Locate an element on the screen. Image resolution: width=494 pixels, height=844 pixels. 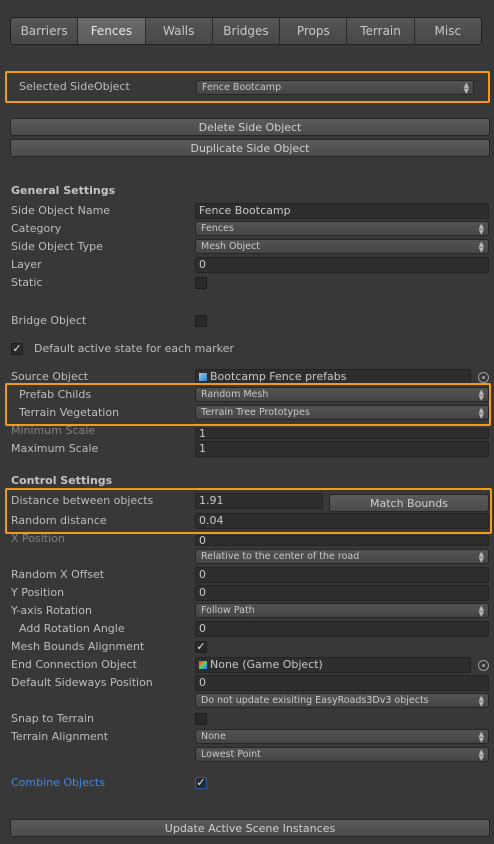
x-position-mode-dropdown: Relative to the center of the road ▲ ▼ is located at coordinates (342, 556).